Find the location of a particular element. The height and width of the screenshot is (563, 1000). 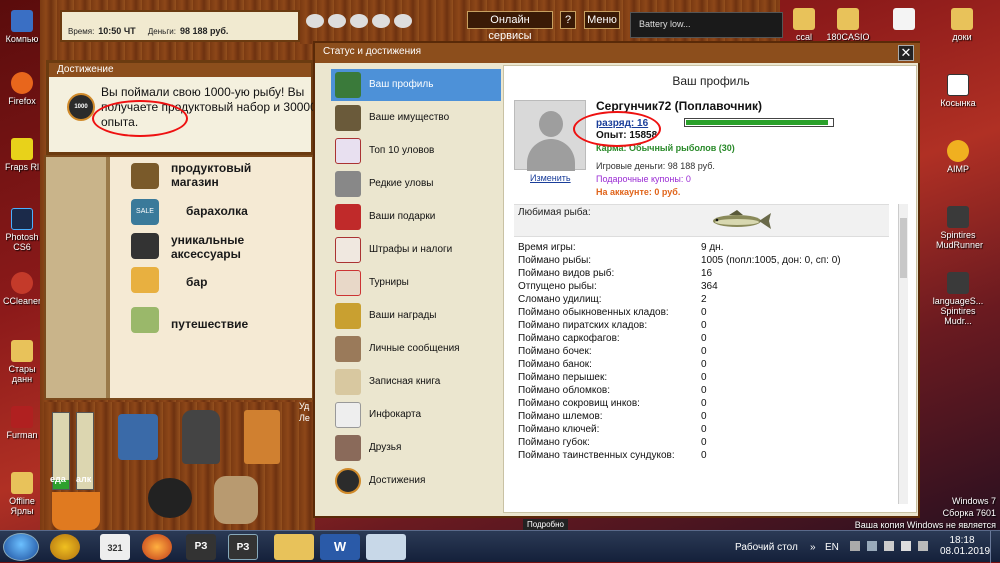

desktop-icon-docs: доки is located at coordinates (962, 25).